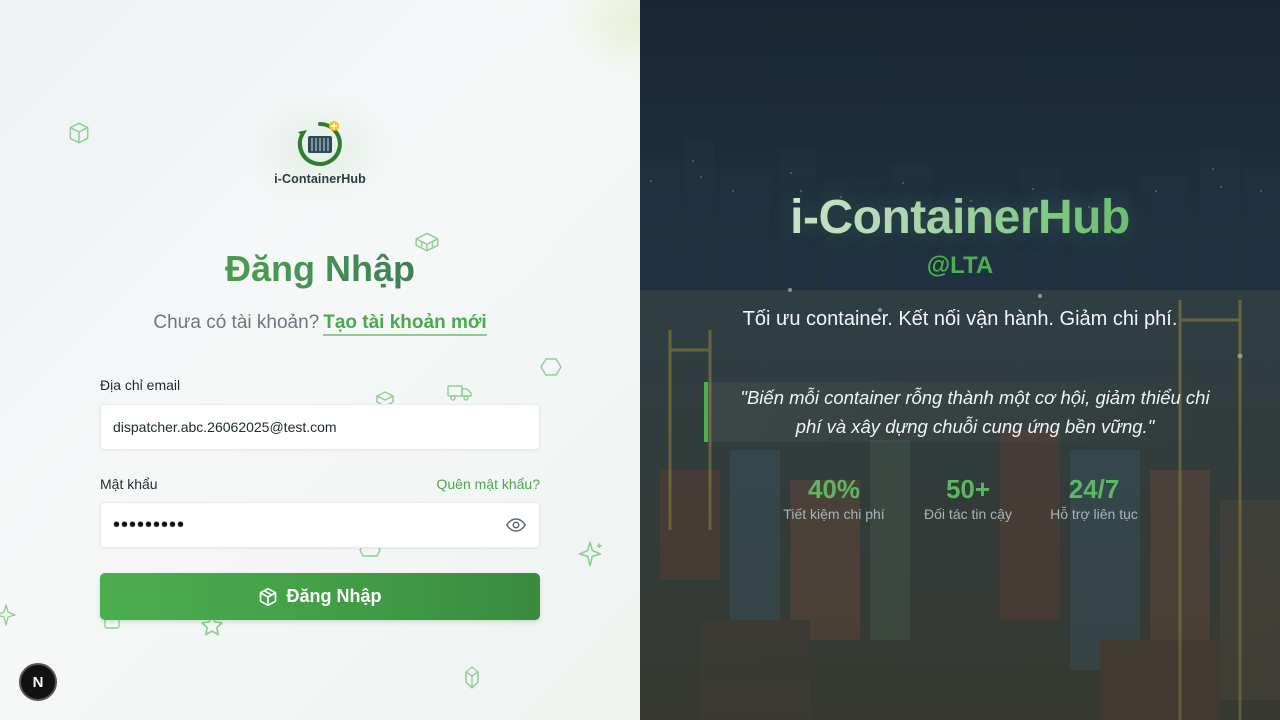  I want to click on login-button-label: Đăng Nhập, so click(334, 596).